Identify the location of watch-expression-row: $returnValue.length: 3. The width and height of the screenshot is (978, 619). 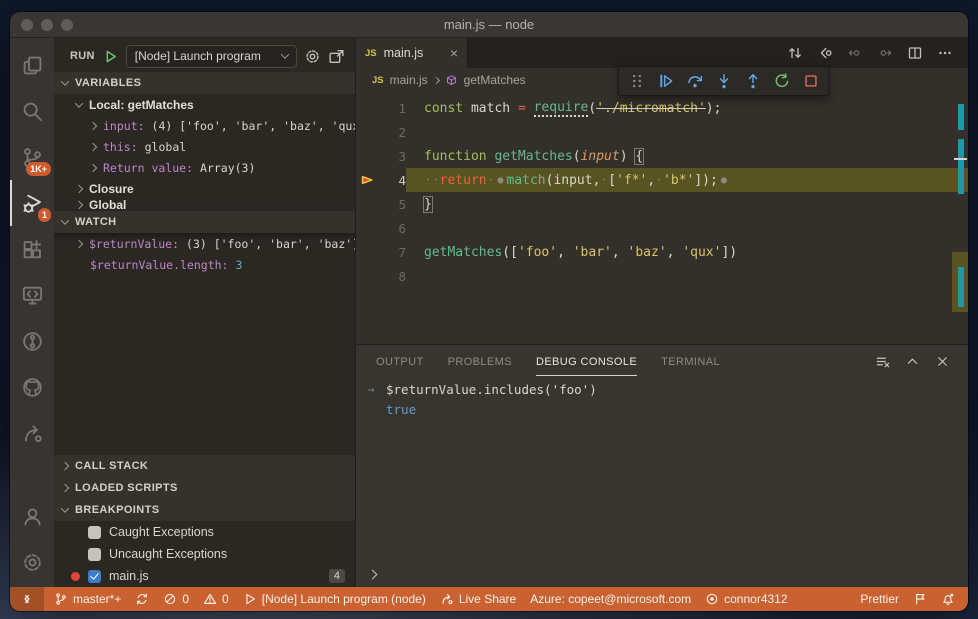
(204, 264).